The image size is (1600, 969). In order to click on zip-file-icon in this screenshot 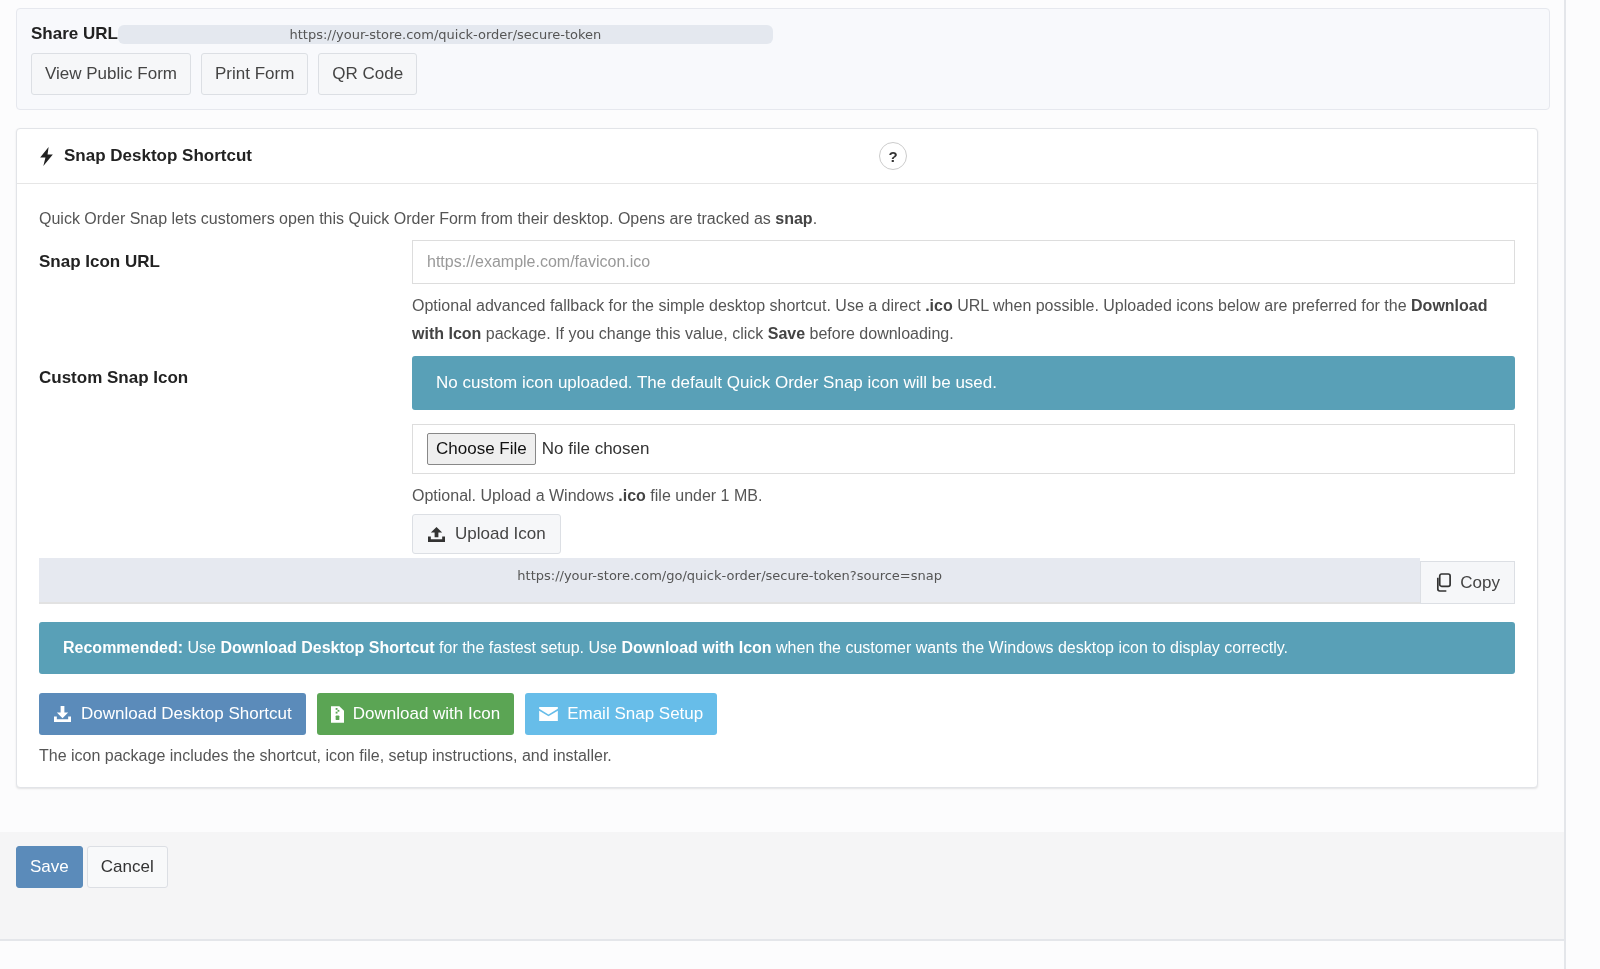, I will do `click(337, 714)`.